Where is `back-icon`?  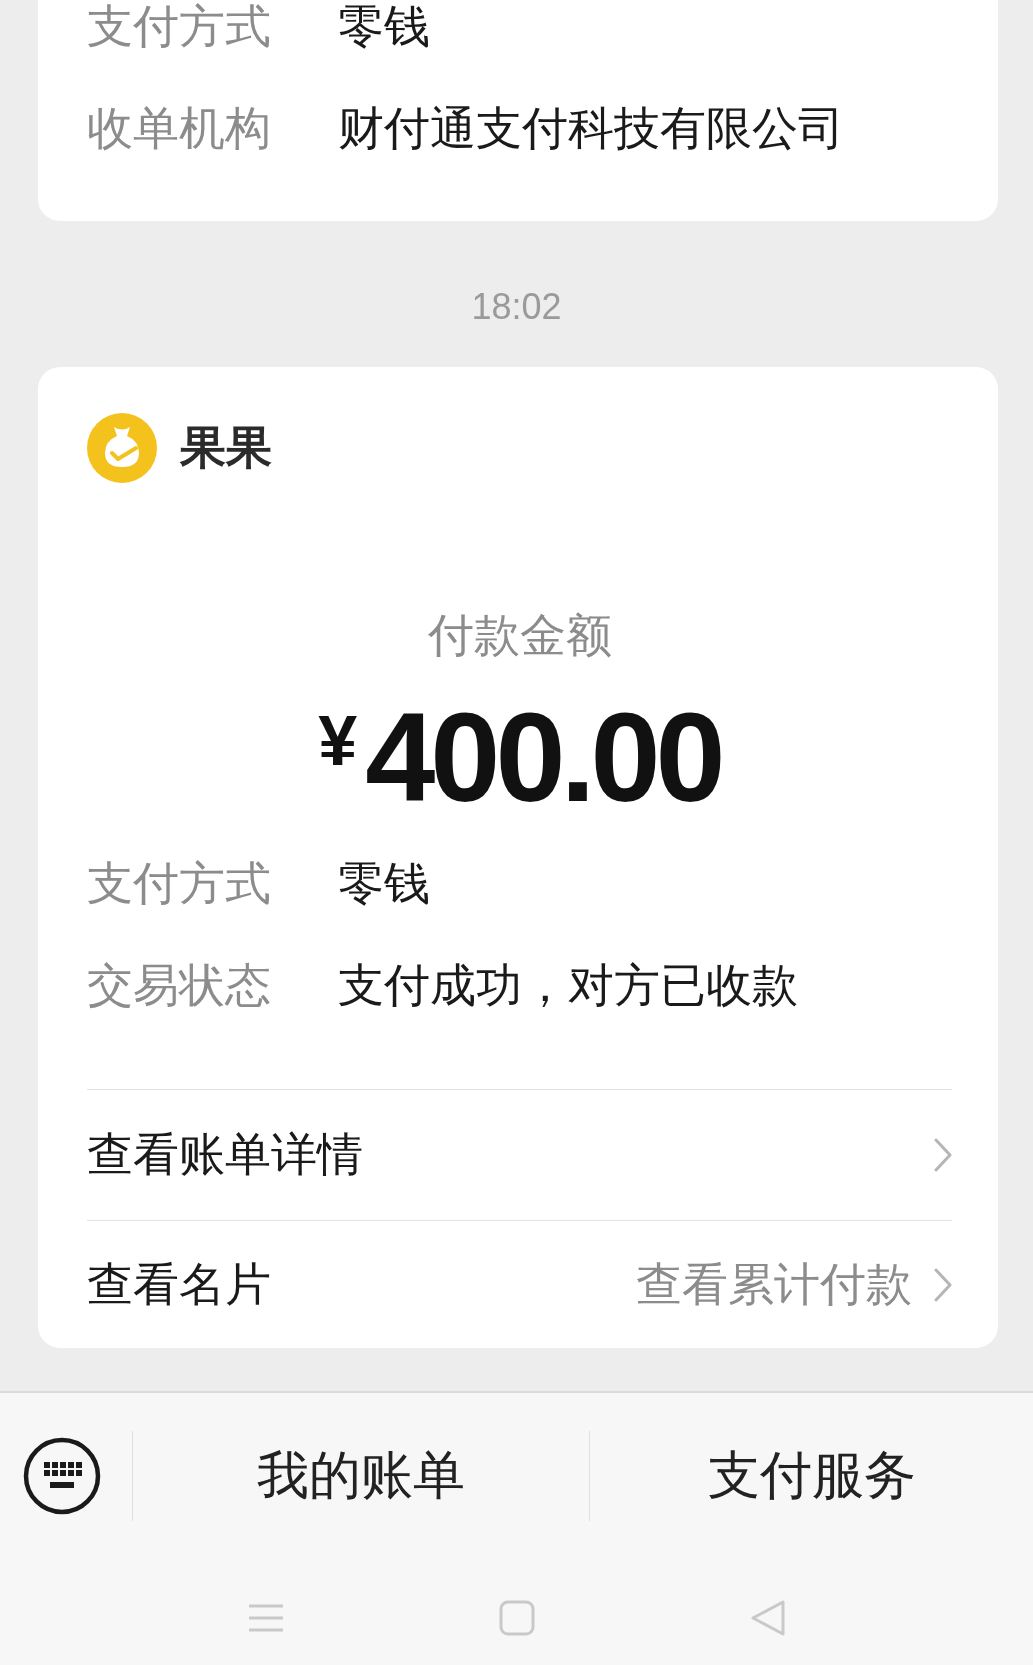
back-icon is located at coordinates (767, 1618).